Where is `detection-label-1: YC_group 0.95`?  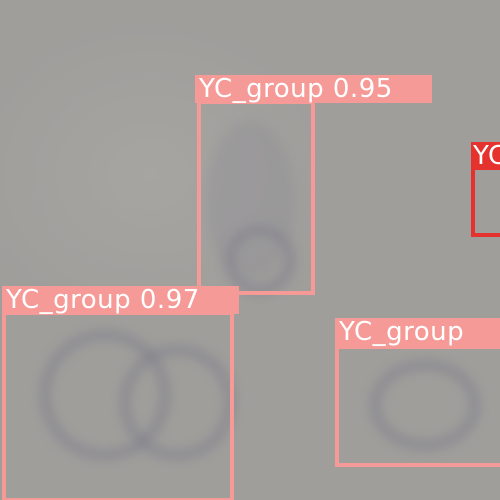 detection-label-1: YC_group 0.95 is located at coordinates (313, 89).